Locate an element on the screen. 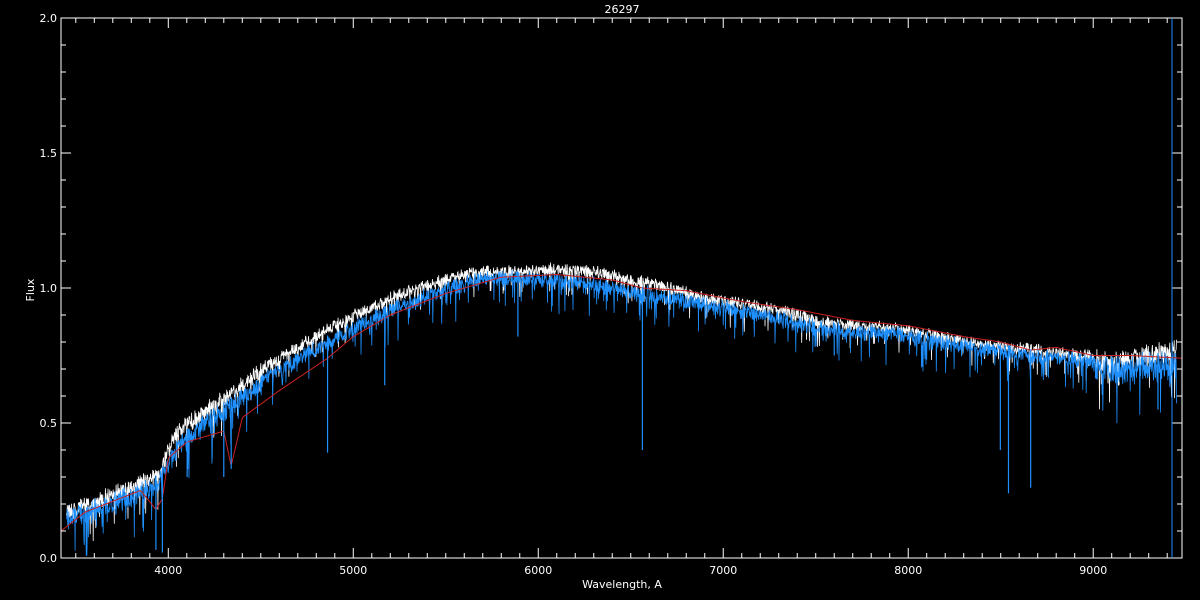 Image resolution: width=1200 pixels, height=600 pixels. x-tick-label: 9000 is located at coordinates (1093, 570).